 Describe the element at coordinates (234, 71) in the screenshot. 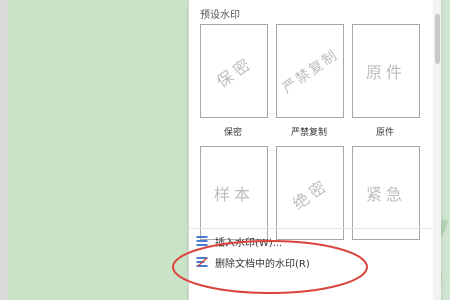

I see `preset-thumb-confidential: 保密` at that location.